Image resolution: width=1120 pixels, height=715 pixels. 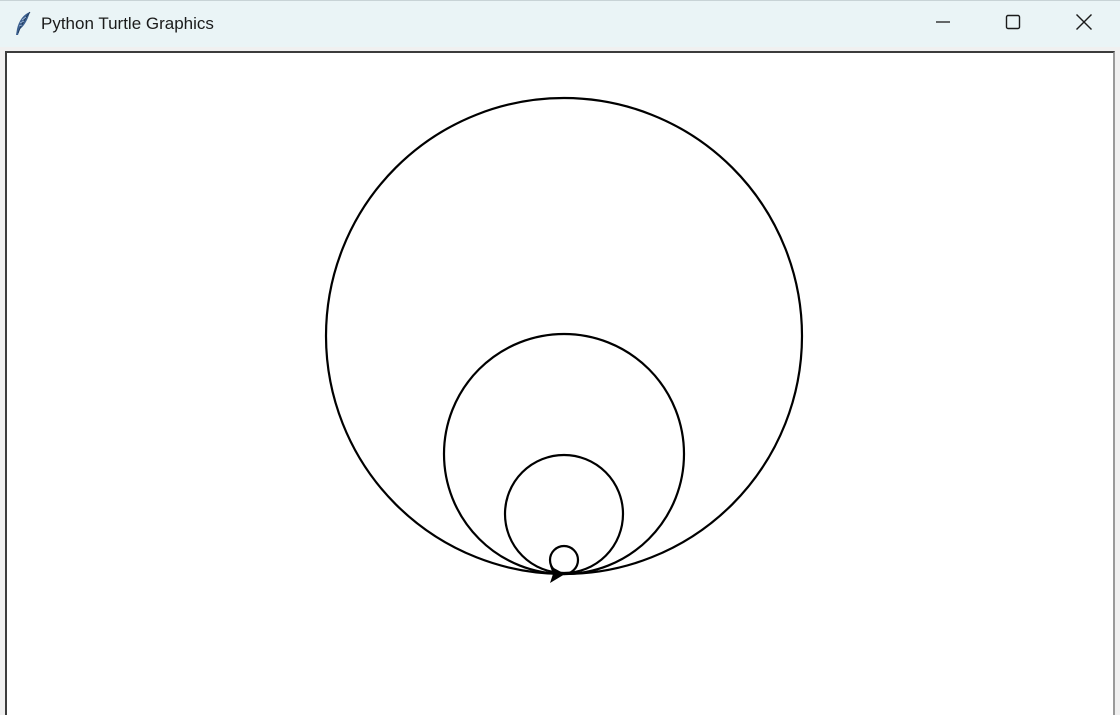 I want to click on feather-icon, so click(x=23, y=24).